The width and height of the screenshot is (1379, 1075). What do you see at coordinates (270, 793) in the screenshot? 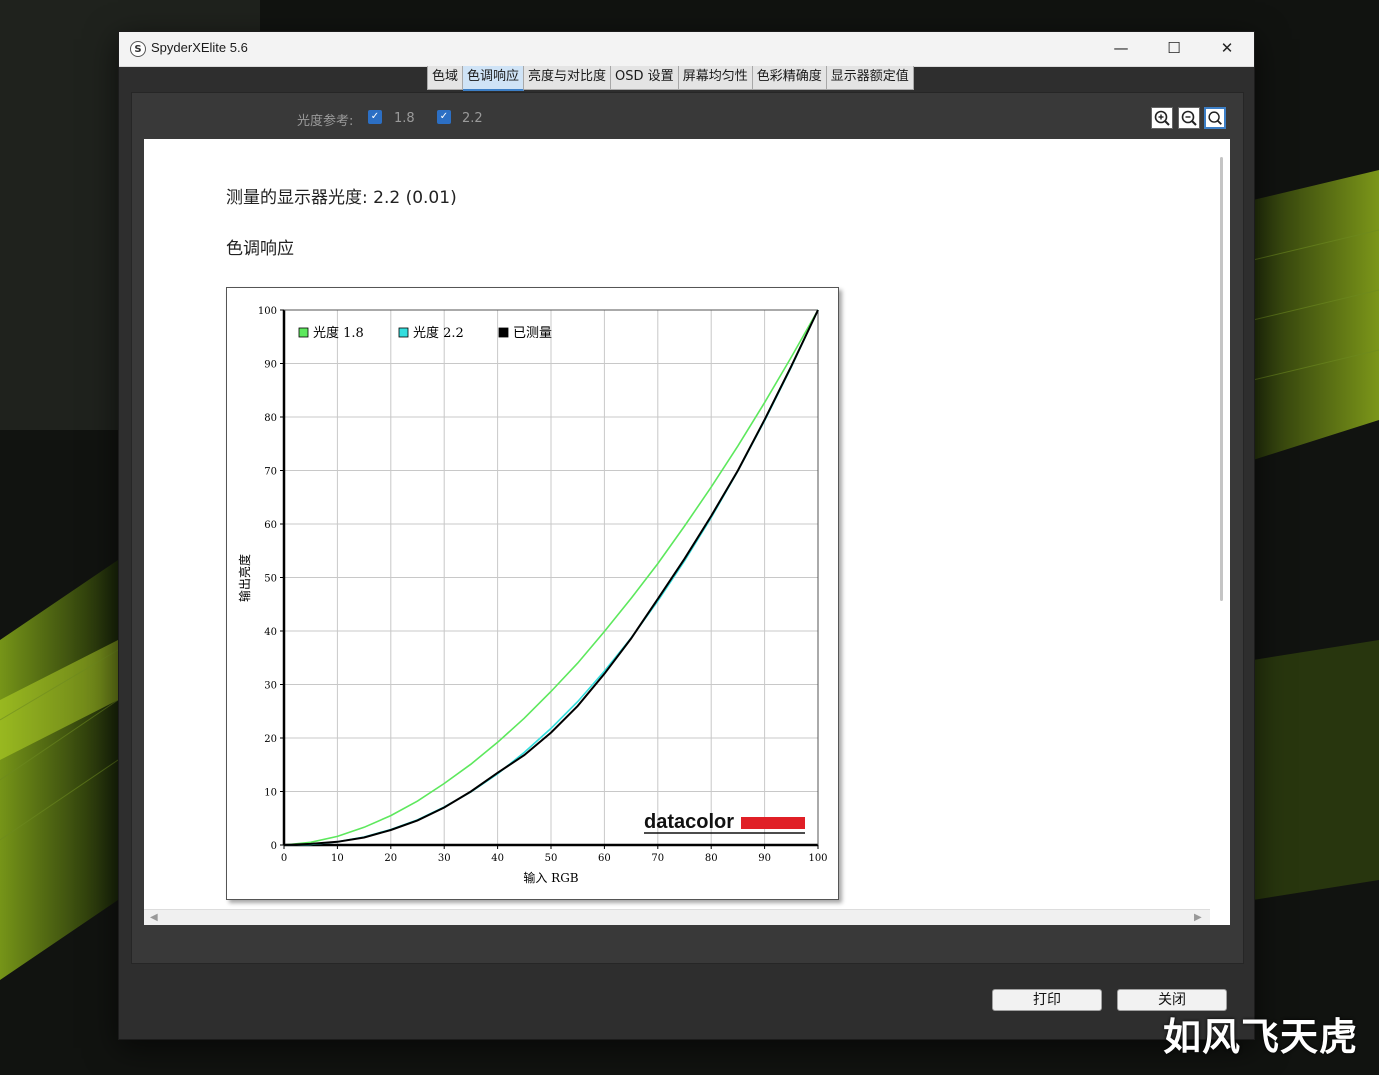
I see `y-tick-label-10: 10` at bounding box center [270, 793].